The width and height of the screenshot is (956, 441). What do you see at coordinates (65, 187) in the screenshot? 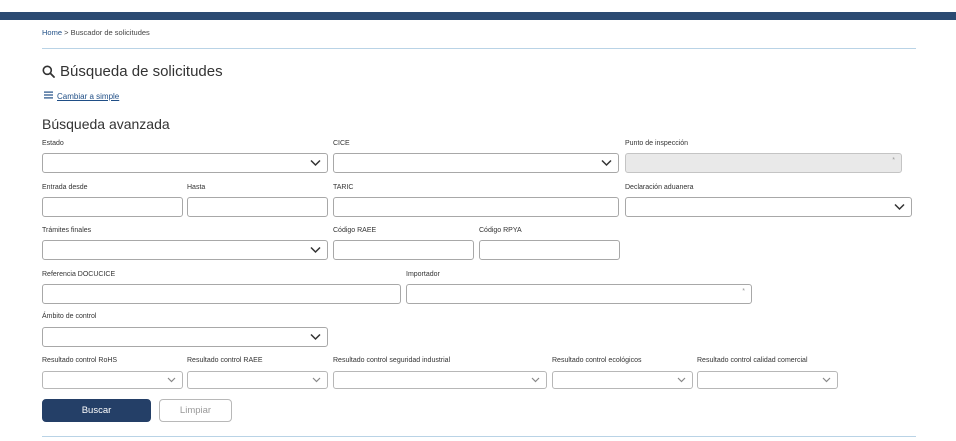
I see `entrada-desde-label: Entrada desde` at bounding box center [65, 187].